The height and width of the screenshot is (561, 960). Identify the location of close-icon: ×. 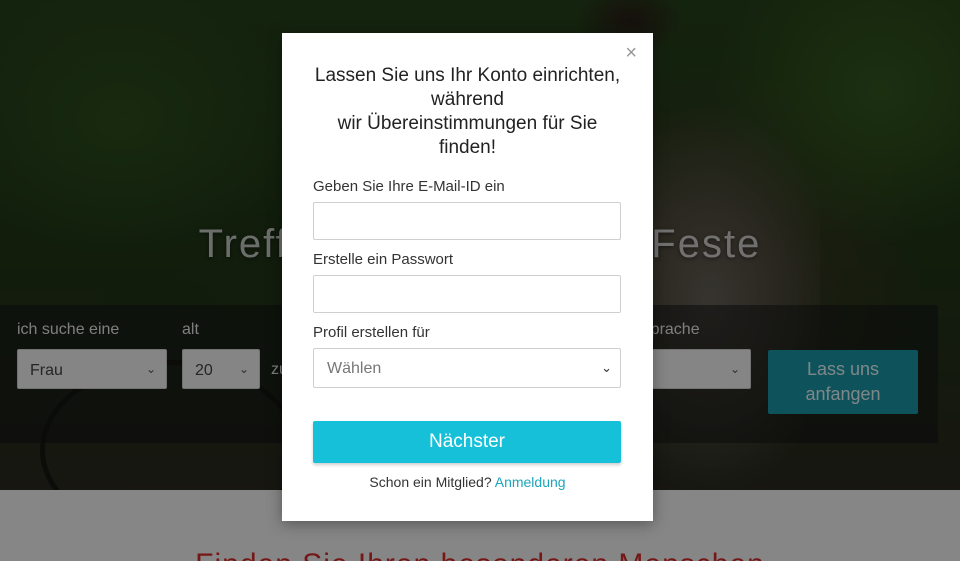
(631, 53).